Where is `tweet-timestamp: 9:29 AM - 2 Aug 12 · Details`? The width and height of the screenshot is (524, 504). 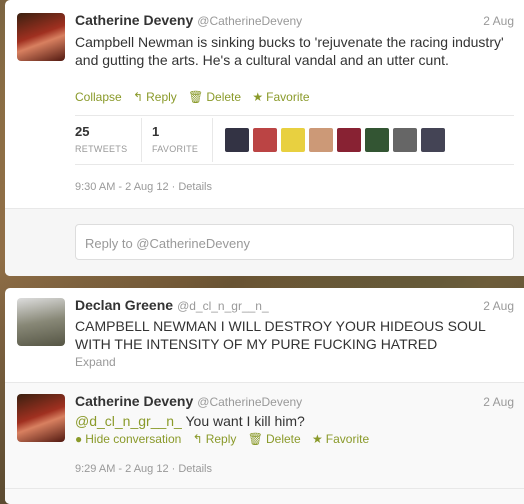 tweet-timestamp: 9:29 AM - 2 Aug 12 · Details is located at coordinates (143, 469).